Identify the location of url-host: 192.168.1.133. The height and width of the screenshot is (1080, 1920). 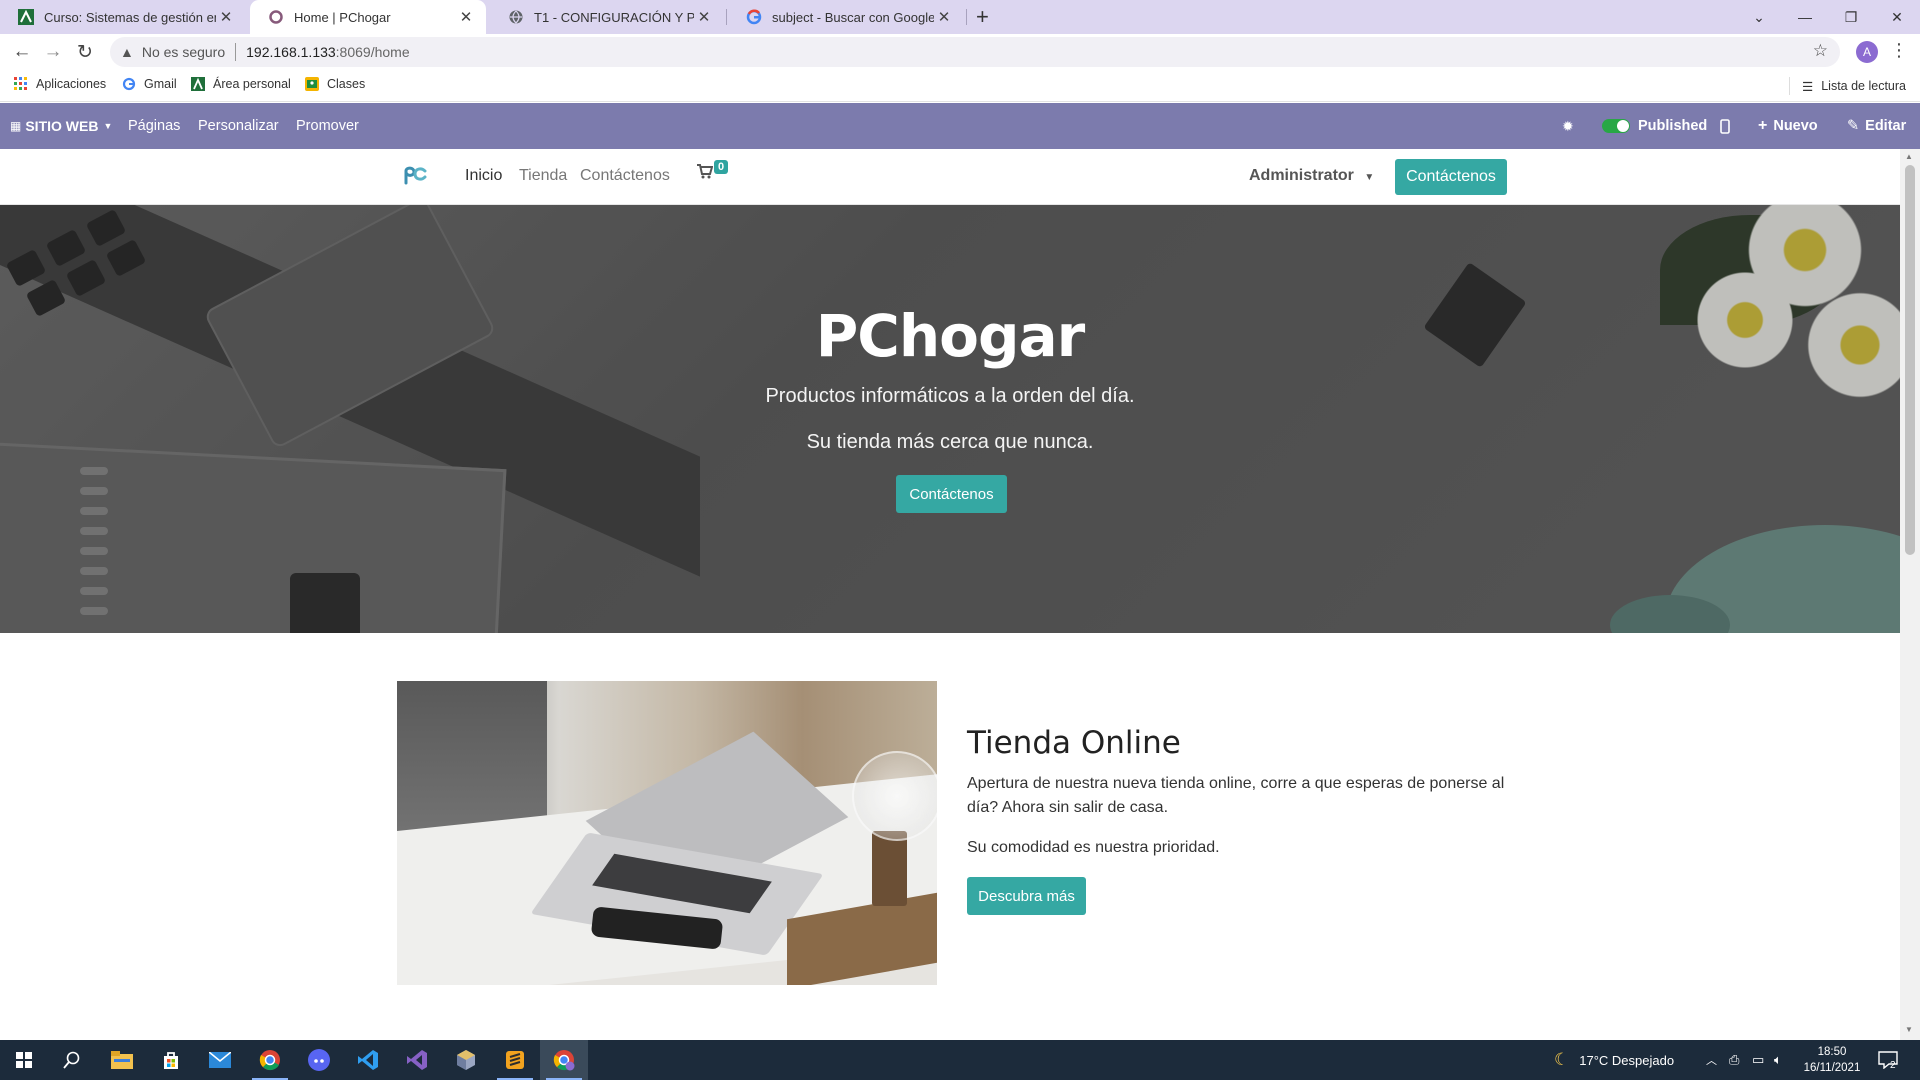
(291, 52).